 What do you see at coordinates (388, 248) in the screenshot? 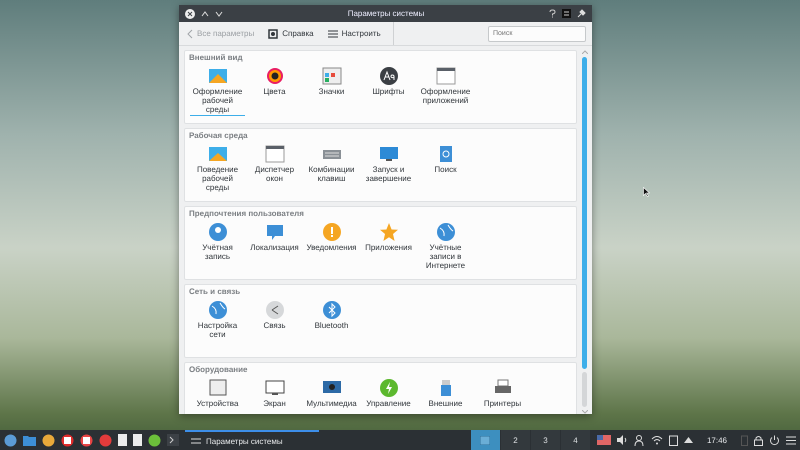
I see `settings-module-label: Приложения` at bounding box center [388, 248].